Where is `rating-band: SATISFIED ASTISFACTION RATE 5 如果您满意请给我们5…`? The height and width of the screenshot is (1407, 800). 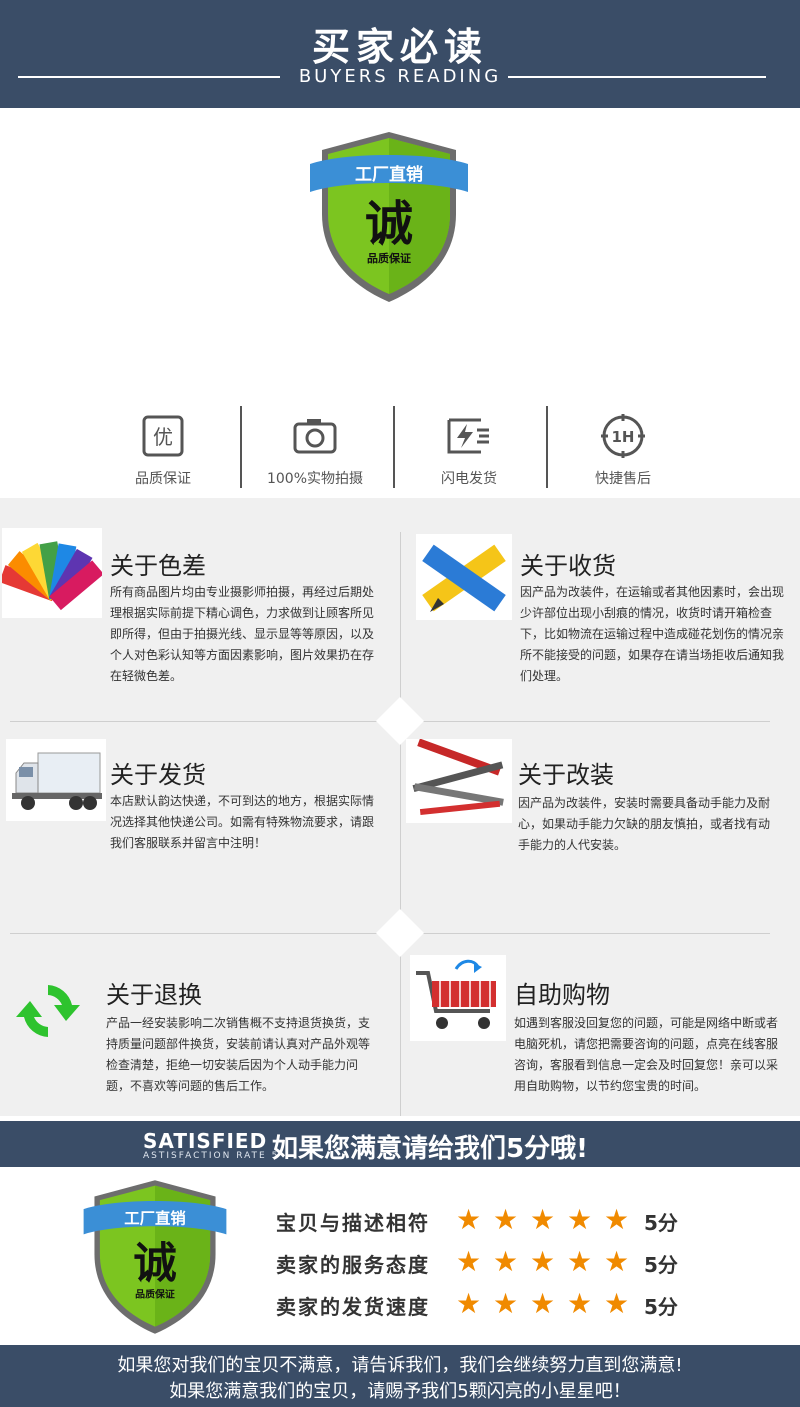 rating-band: SATISFIED ASTISFACTION RATE 5 如果您满意请给我们5… is located at coordinates (400, 1144).